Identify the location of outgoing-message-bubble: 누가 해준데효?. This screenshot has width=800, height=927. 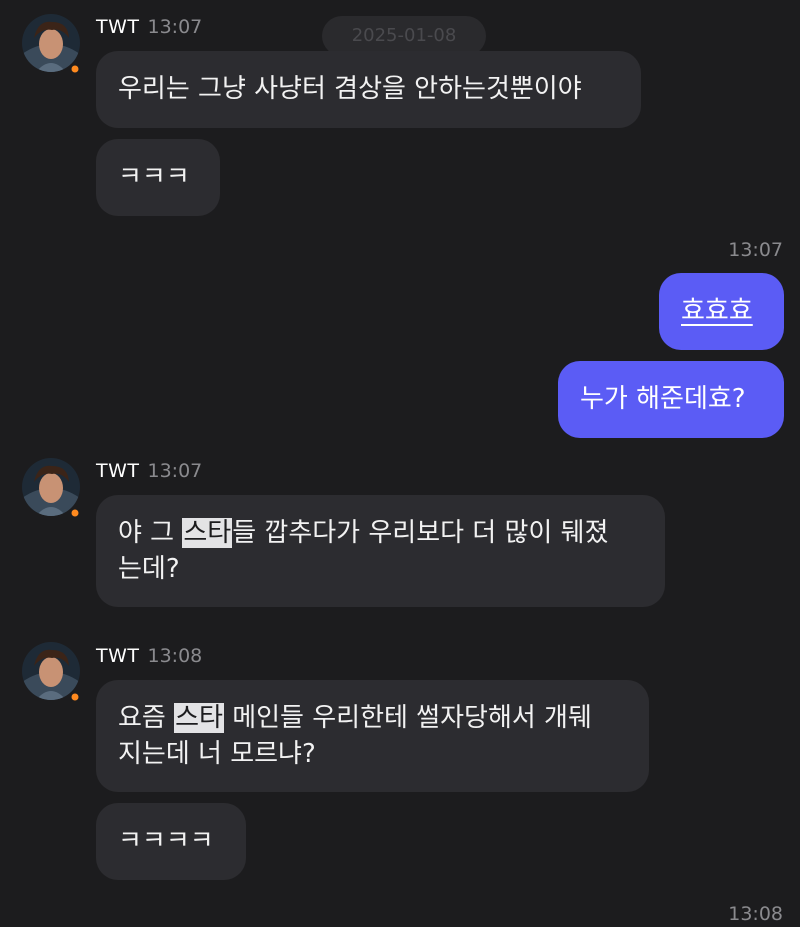
(671, 399).